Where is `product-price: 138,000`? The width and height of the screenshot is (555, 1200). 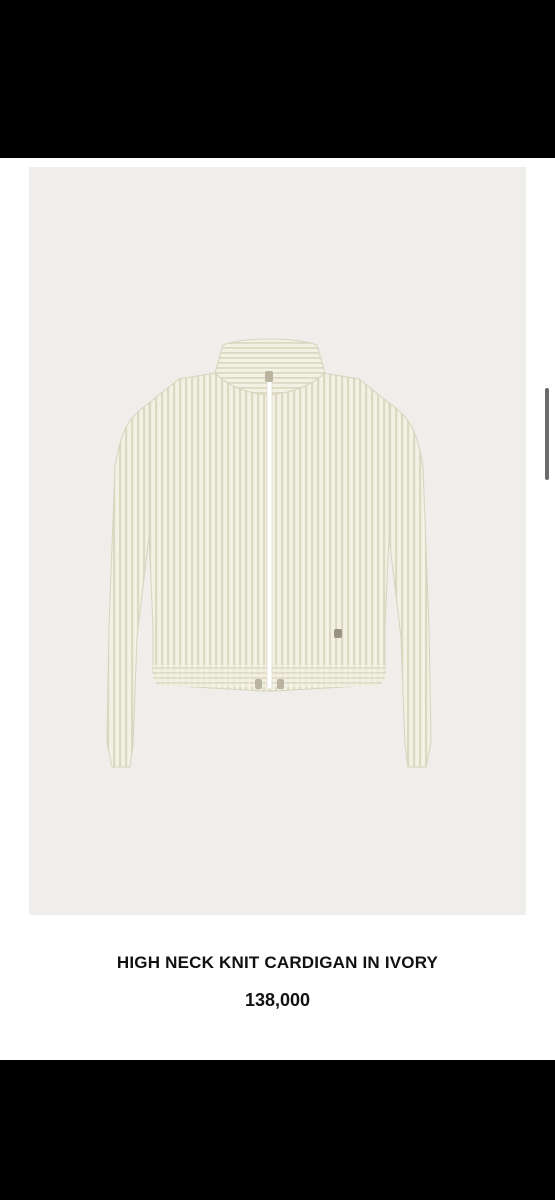
product-price: 138,000 is located at coordinates (277, 1000).